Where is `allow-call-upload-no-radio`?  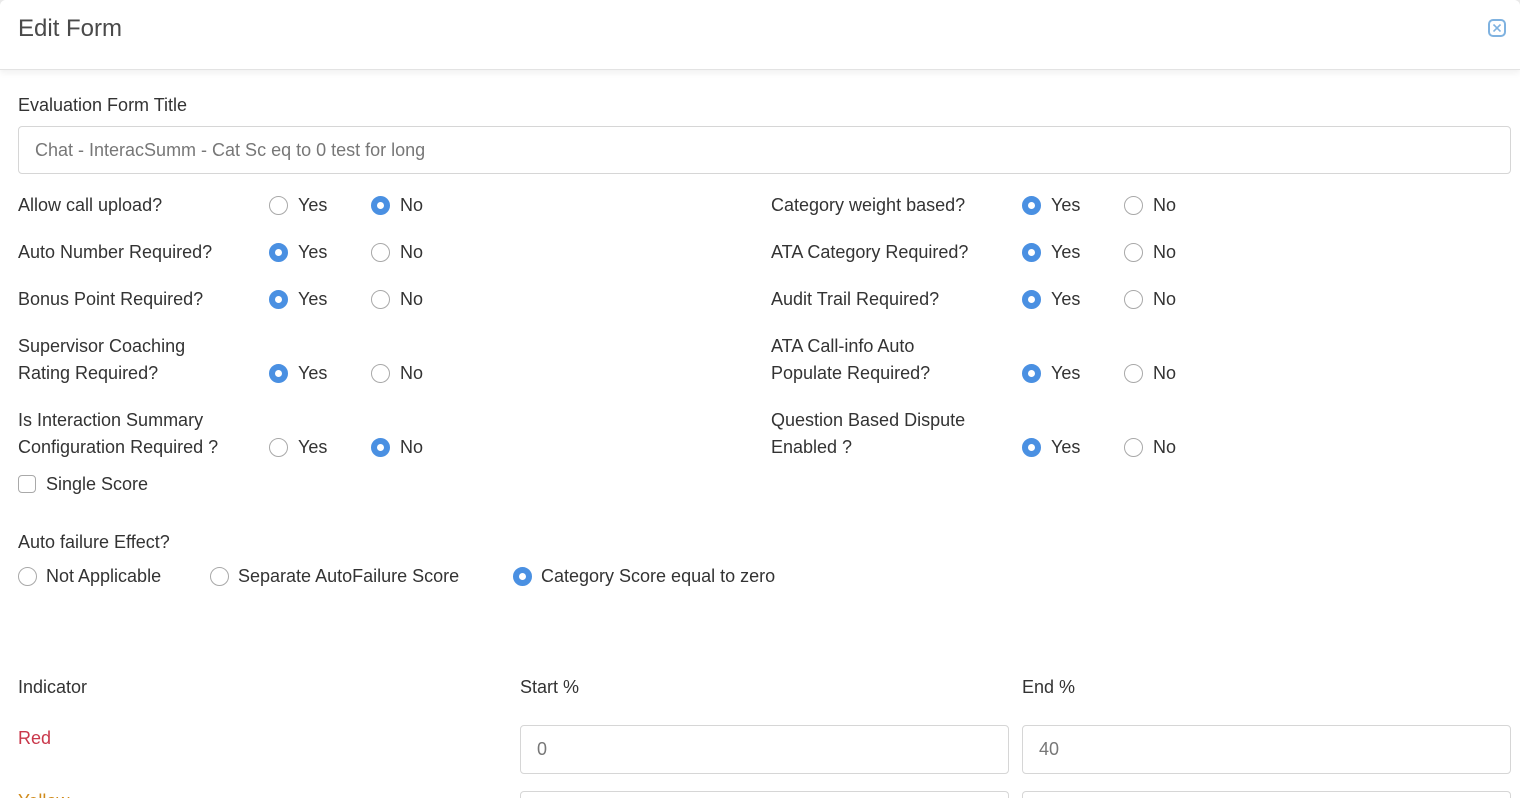 allow-call-upload-no-radio is located at coordinates (380, 205).